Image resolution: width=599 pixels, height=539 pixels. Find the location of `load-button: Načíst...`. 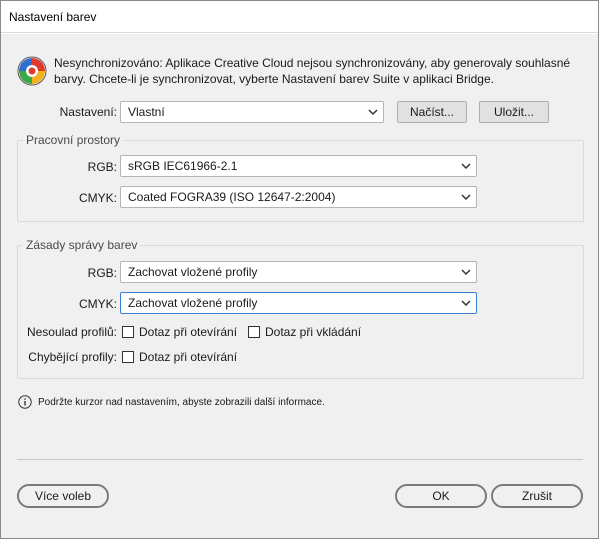

load-button: Načíst... is located at coordinates (432, 112).